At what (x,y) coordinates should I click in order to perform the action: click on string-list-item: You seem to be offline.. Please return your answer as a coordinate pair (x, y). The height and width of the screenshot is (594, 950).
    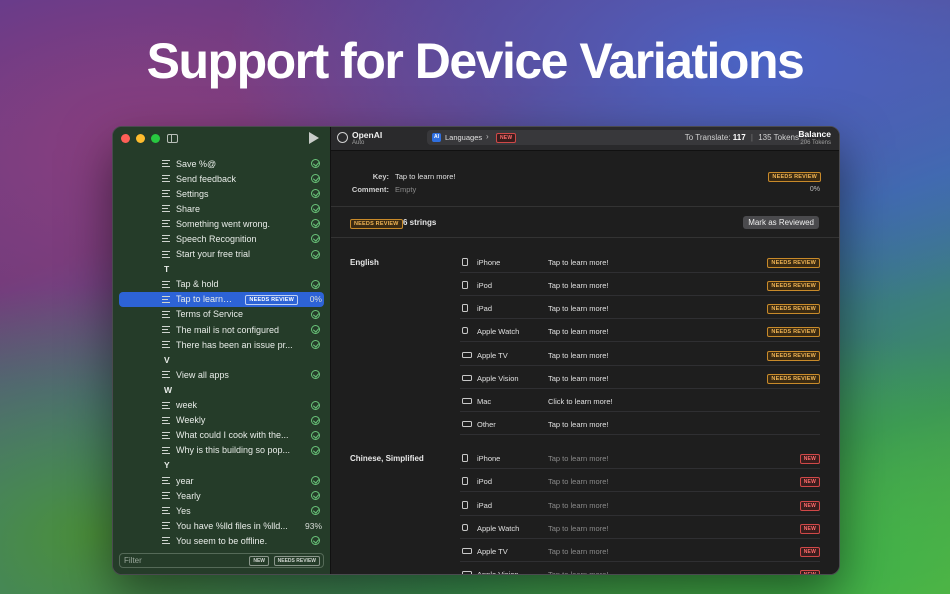
    Looking at the image, I should click on (221, 540).